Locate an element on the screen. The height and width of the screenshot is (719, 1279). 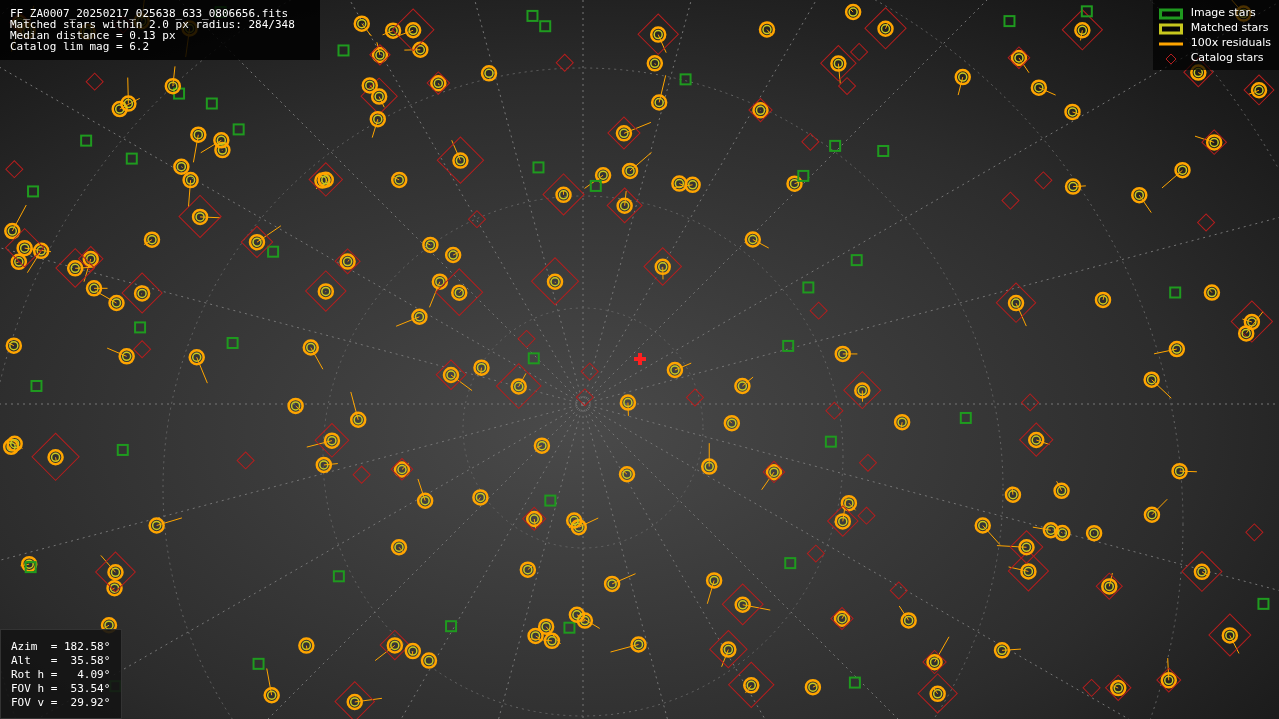
info-line: Median distance = 0.13 px is located at coordinates (93, 35).